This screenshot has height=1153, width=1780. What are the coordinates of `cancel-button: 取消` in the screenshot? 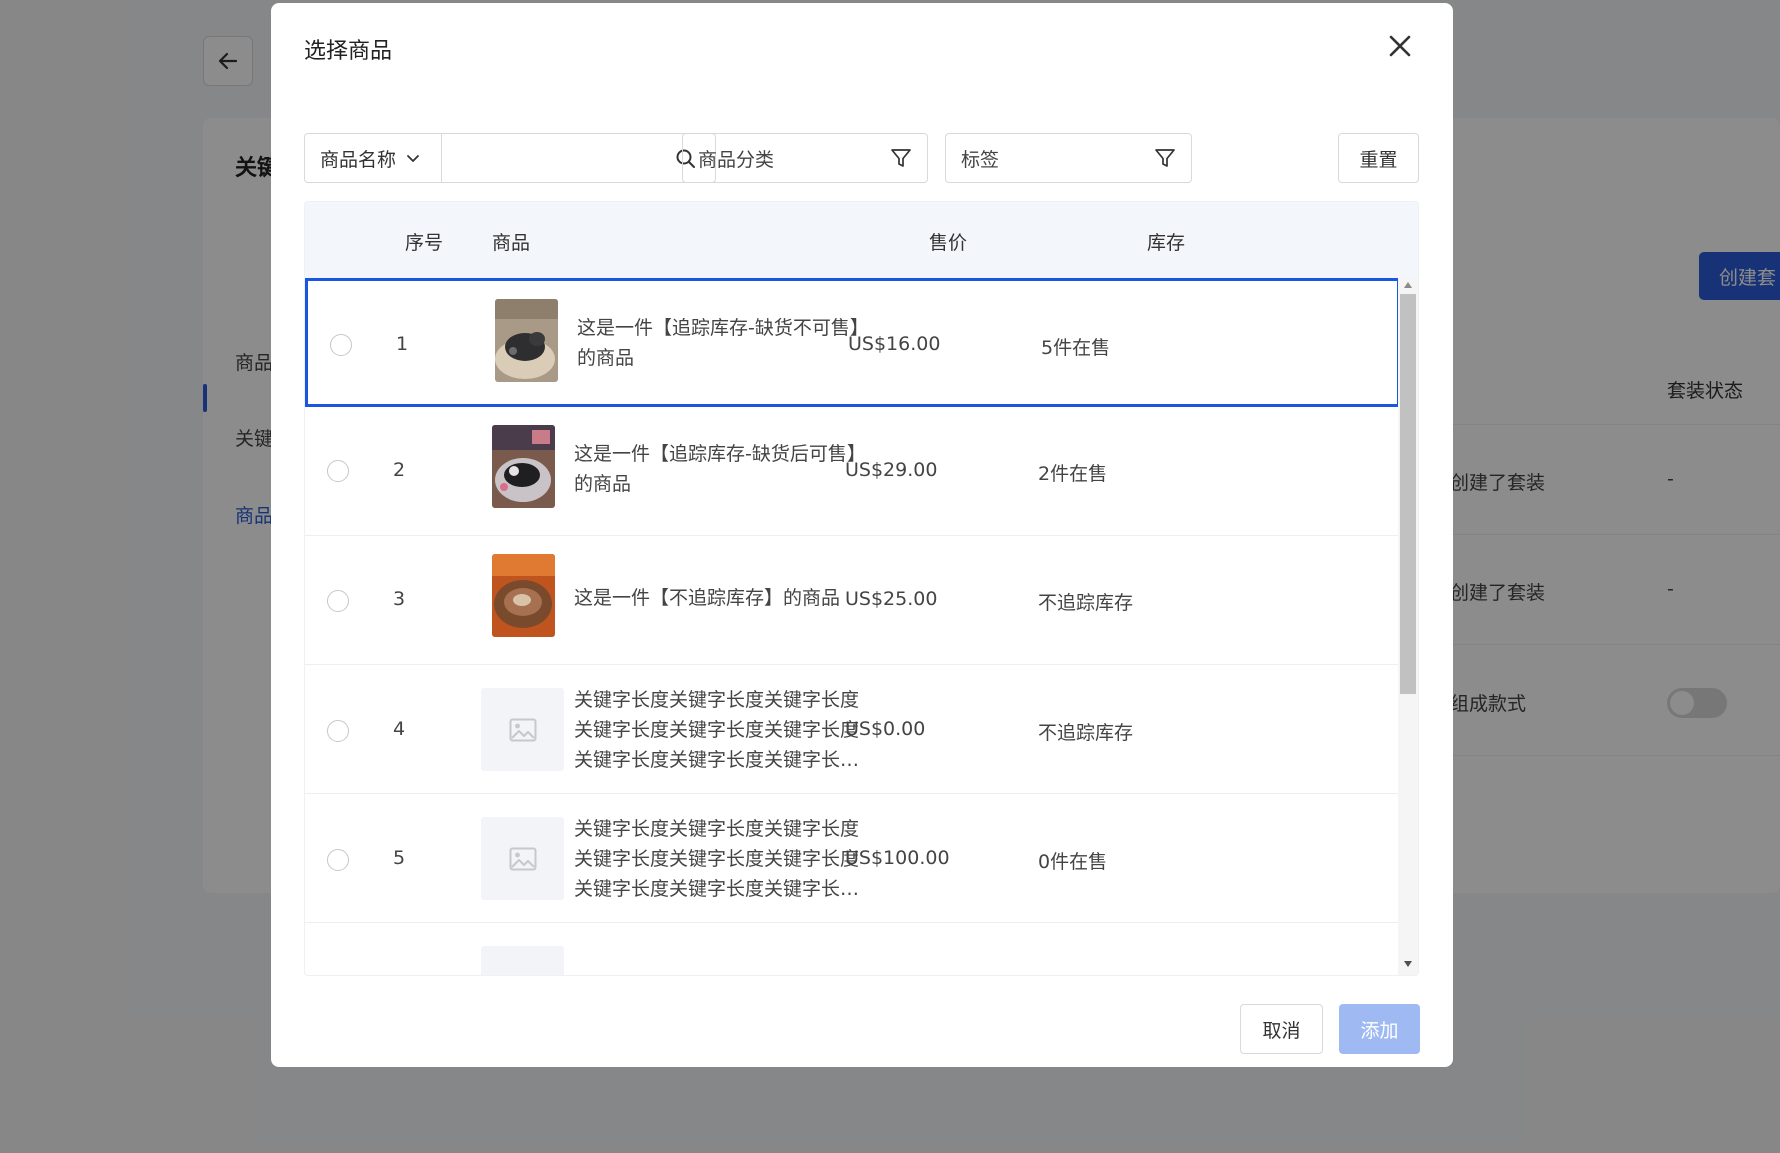 It's located at (1281, 1029).